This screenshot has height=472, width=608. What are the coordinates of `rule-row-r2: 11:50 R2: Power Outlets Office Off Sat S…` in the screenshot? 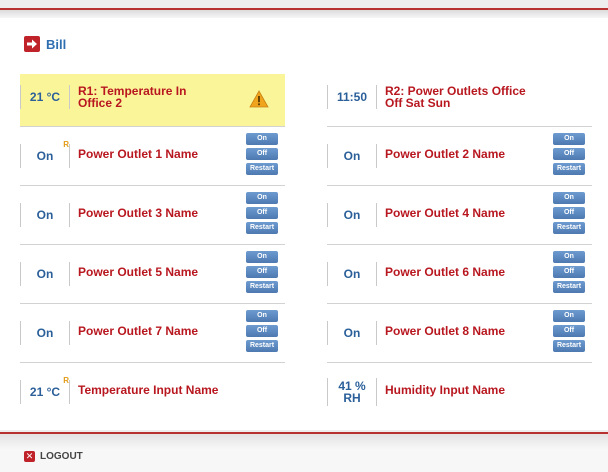 It's located at (459, 100).